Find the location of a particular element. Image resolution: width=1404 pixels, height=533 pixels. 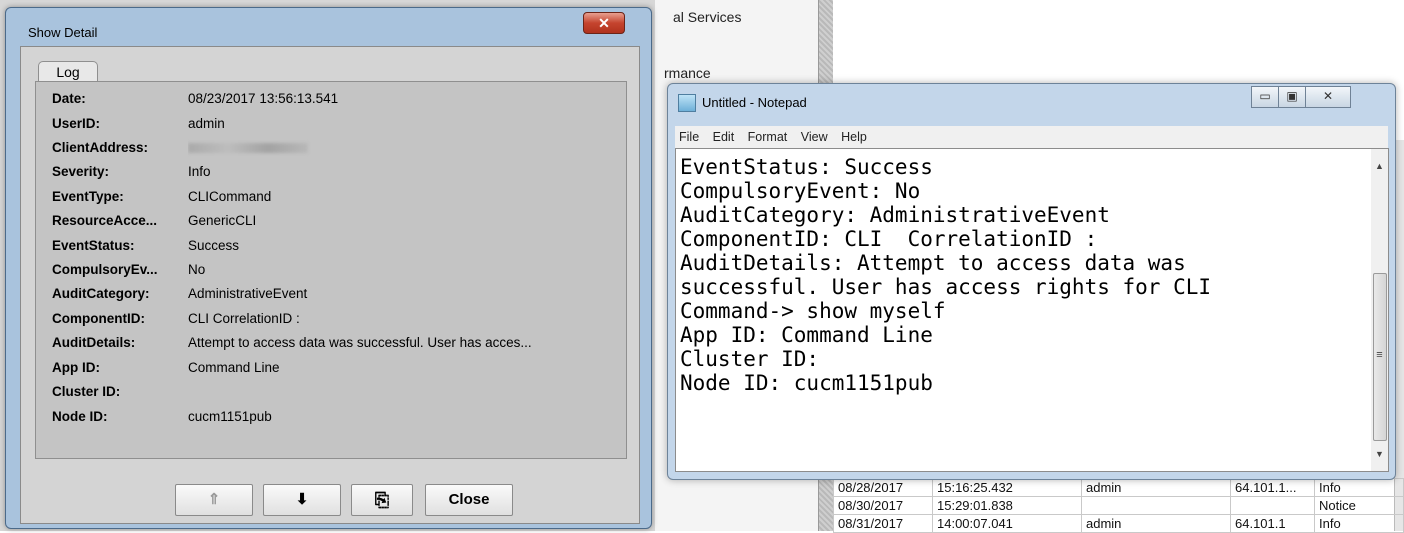

menu-bar: File Edit Format View Help is located at coordinates (1031, 137).